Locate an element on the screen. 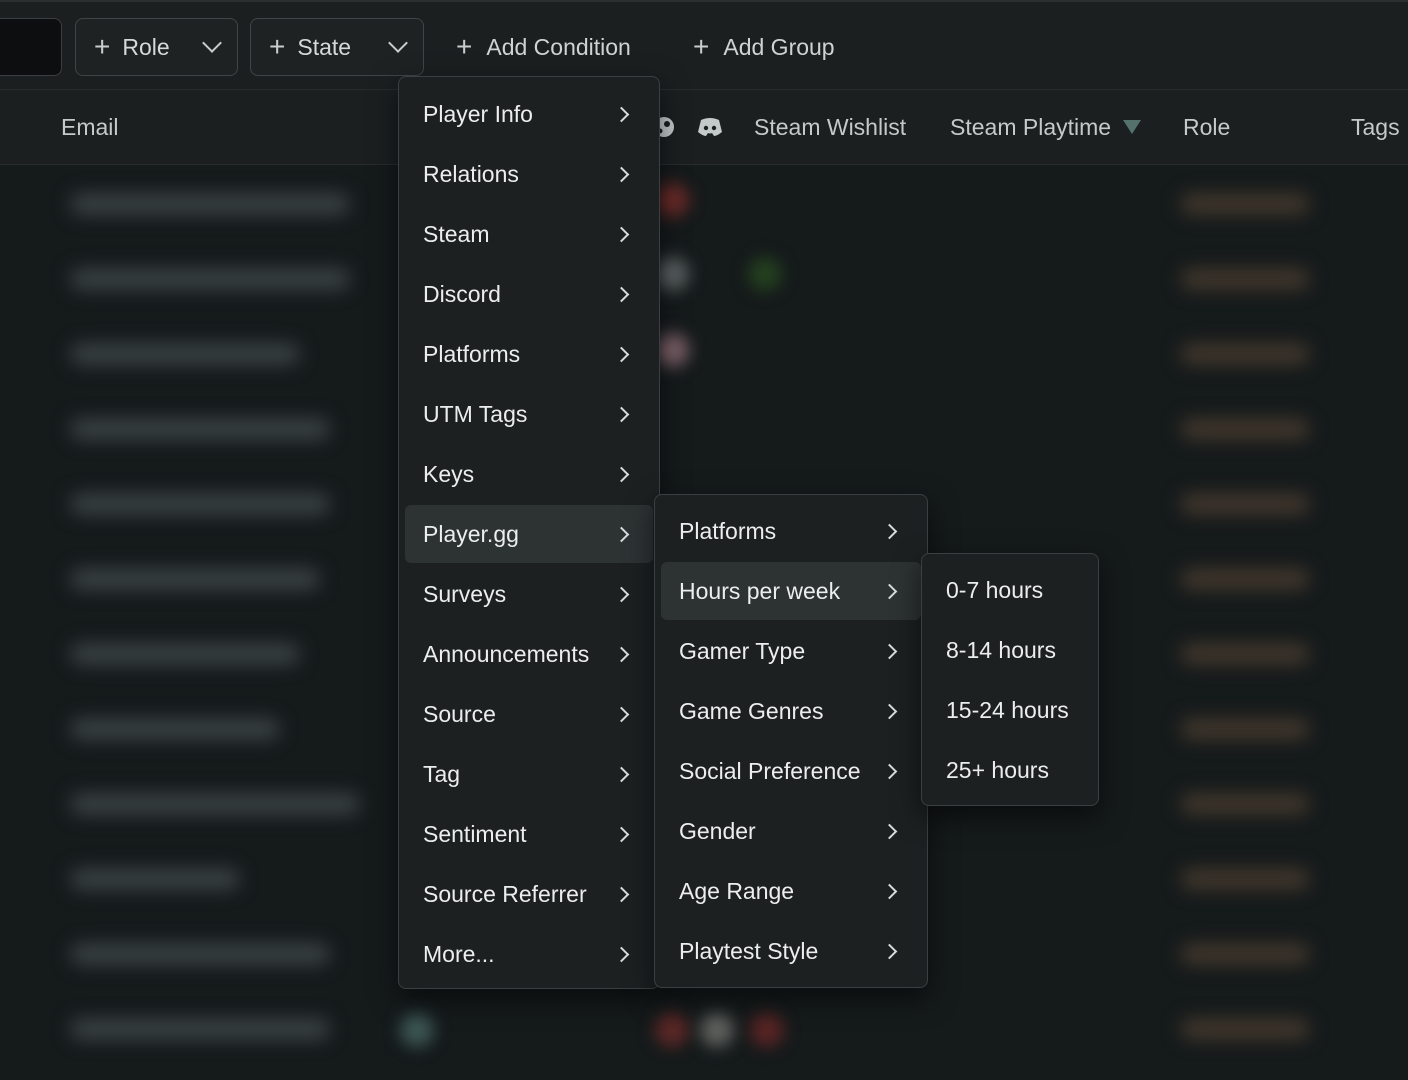 This screenshot has height=1080, width=1408. column-header-role-label: Role is located at coordinates (1207, 126).